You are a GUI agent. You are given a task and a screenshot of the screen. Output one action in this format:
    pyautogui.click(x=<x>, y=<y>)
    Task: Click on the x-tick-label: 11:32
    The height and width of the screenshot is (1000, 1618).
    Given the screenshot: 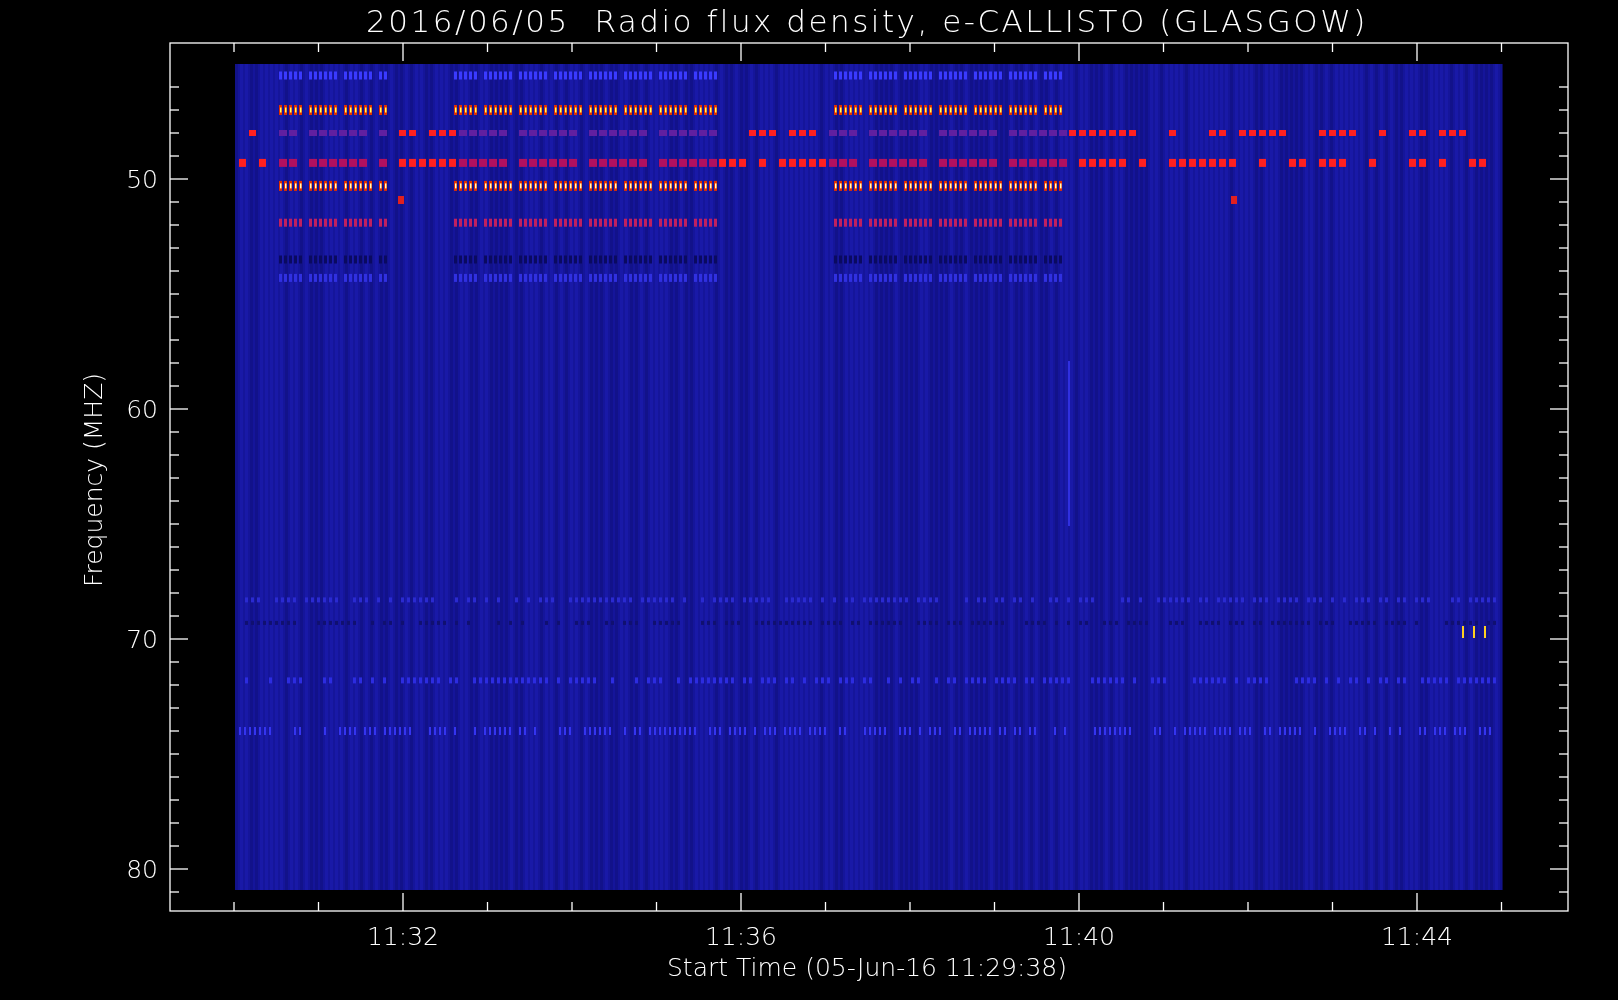 What is the action you would take?
    pyautogui.click(x=403, y=936)
    